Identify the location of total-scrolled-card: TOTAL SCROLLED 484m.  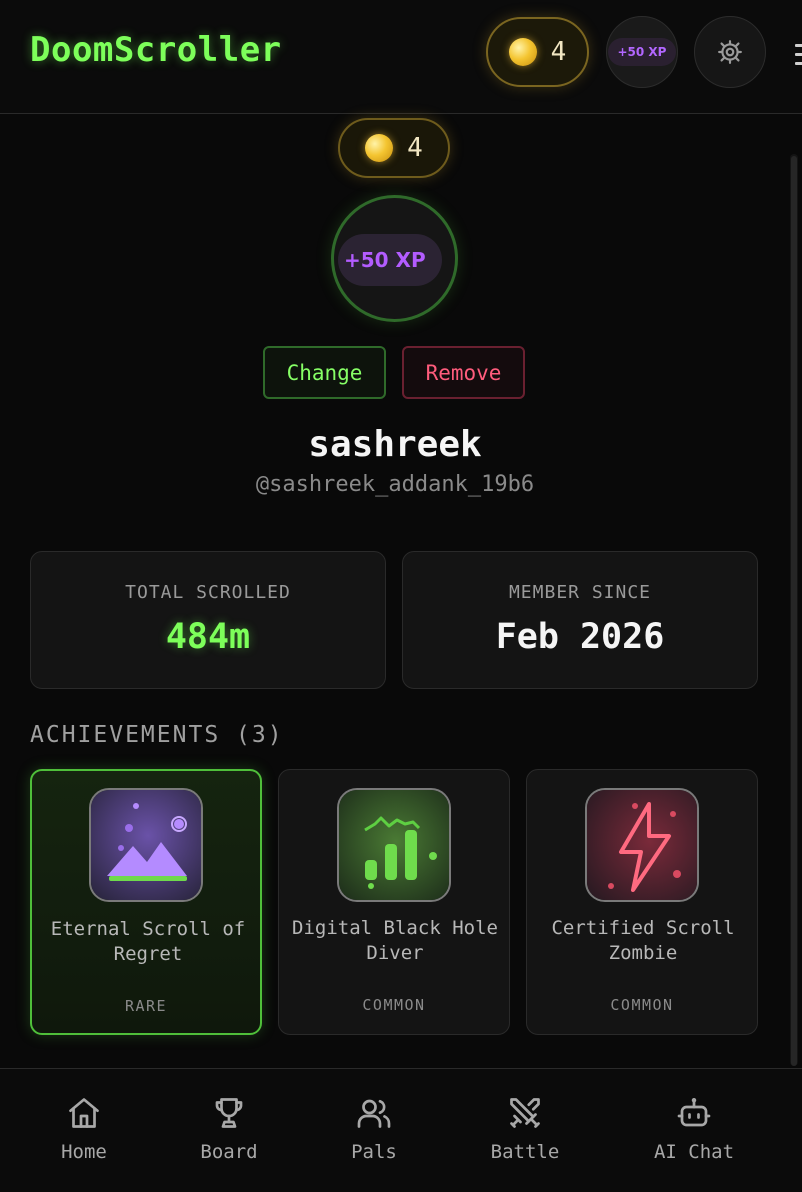
(208, 620).